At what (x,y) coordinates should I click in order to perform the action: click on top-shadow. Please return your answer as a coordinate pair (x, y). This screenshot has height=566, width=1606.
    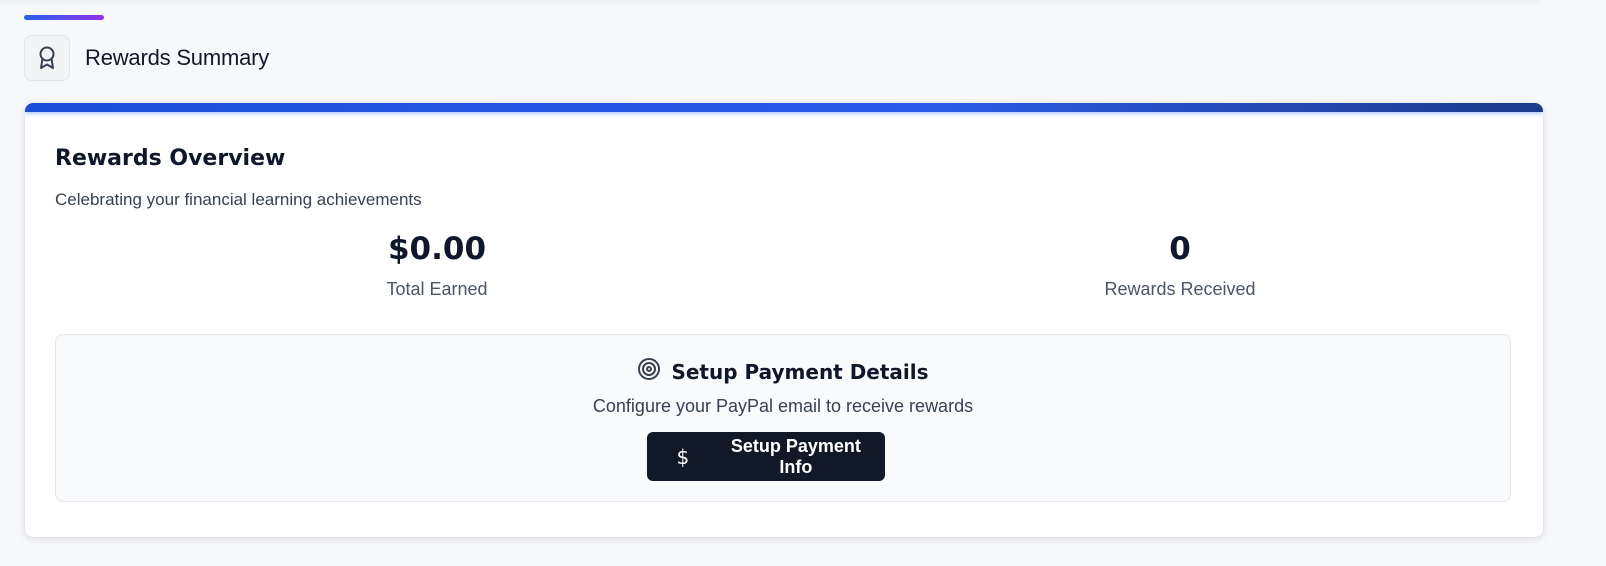
    Looking at the image, I should click on (770, 4).